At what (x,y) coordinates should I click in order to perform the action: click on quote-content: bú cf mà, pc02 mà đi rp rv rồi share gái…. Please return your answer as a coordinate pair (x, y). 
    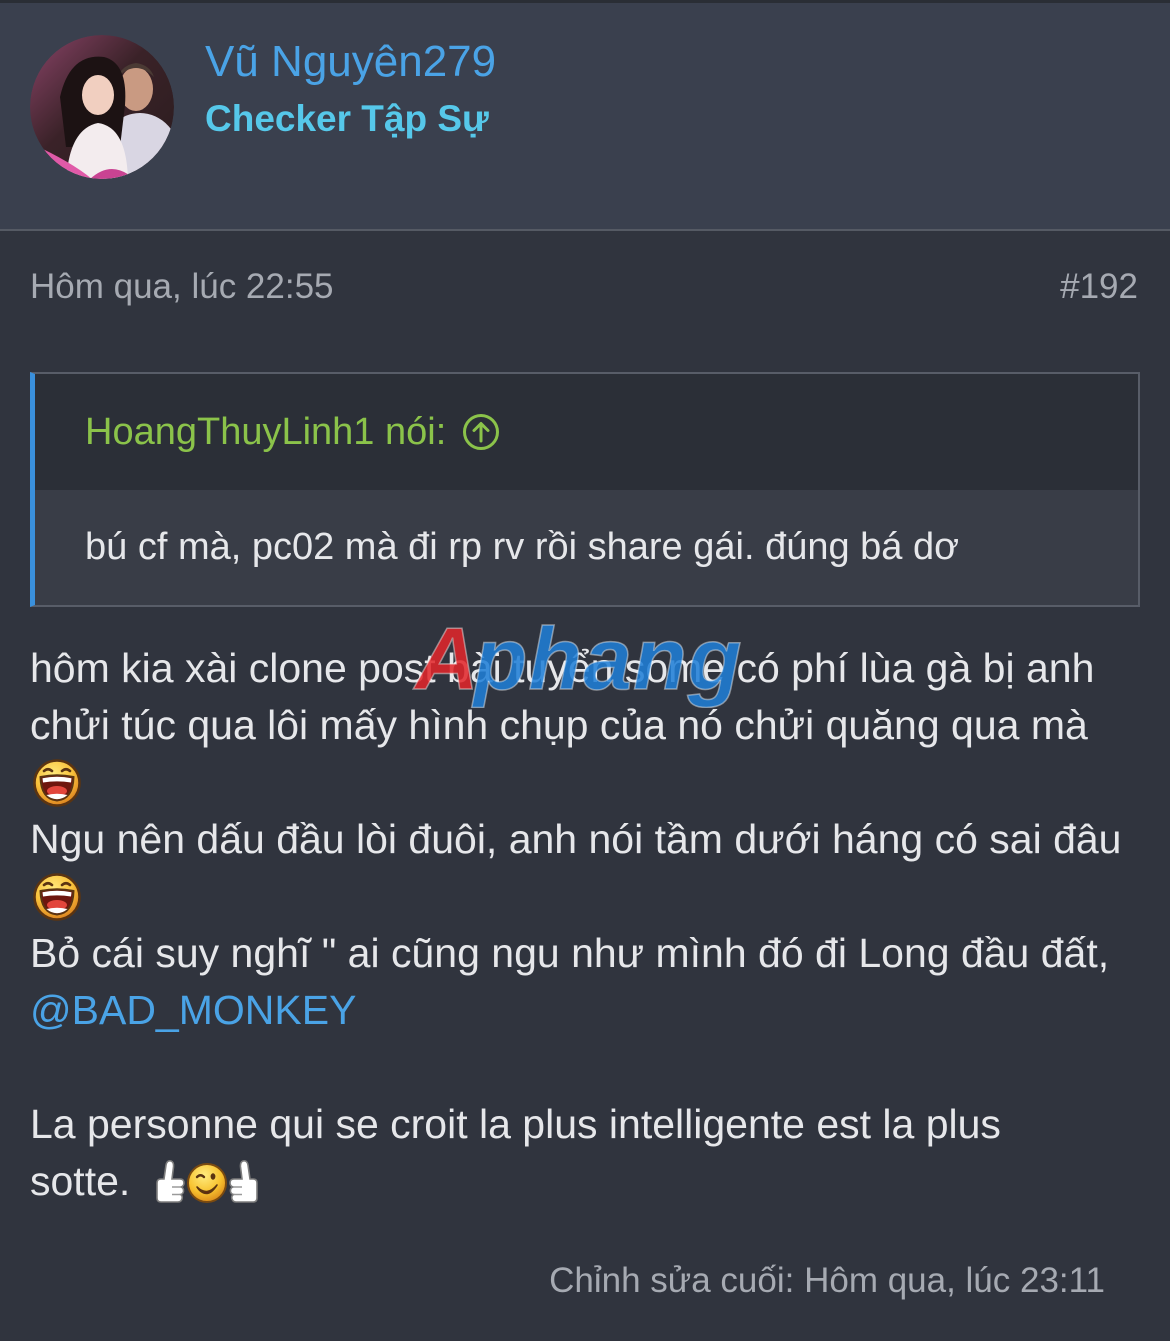
    Looking at the image, I should click on (522, 547).